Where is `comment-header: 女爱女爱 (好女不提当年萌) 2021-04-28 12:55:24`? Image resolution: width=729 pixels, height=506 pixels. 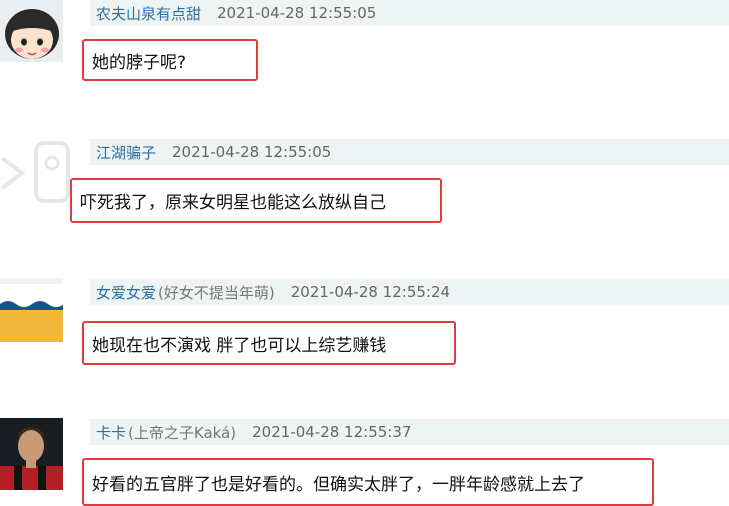 comment-header: 女爱女爱 (好女不提当年萌) 2021-04-28 12:55:24 is located at coordinates (409, 292).